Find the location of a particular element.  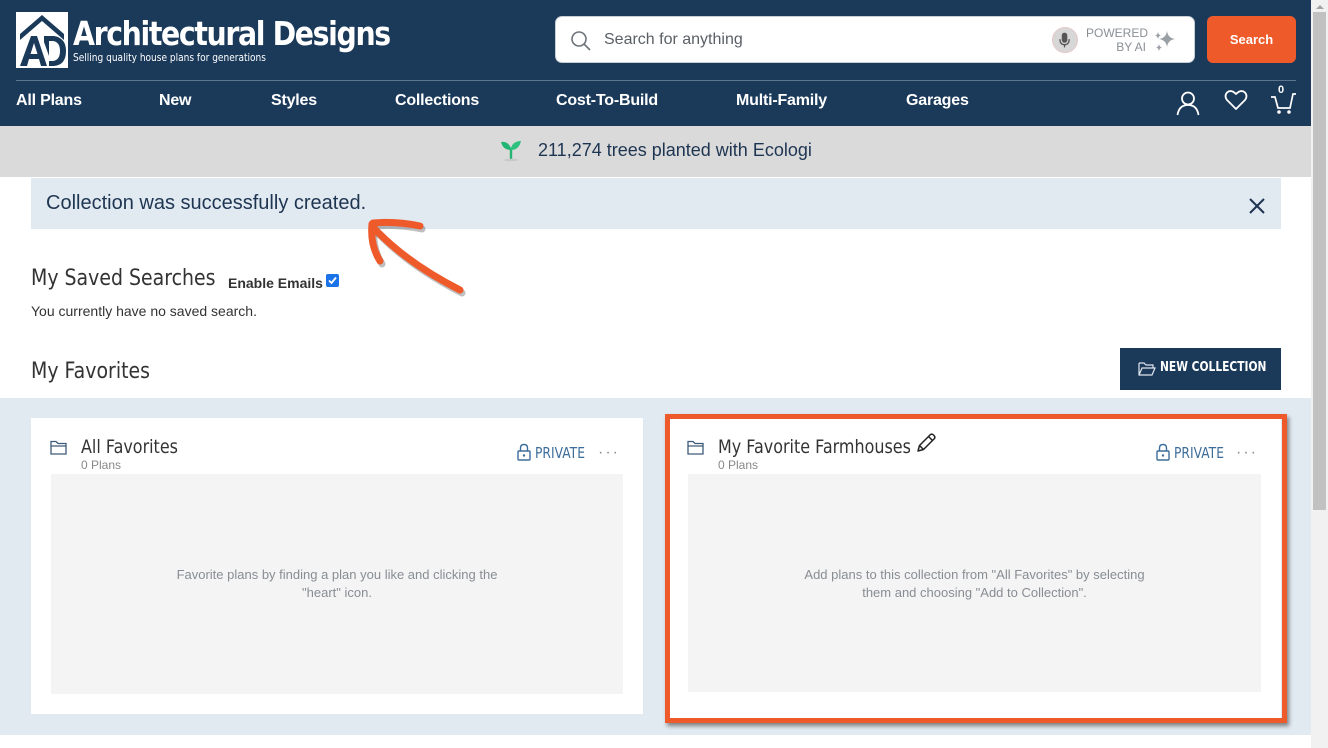

voice-search-button is located at coordinates (1065, 40).